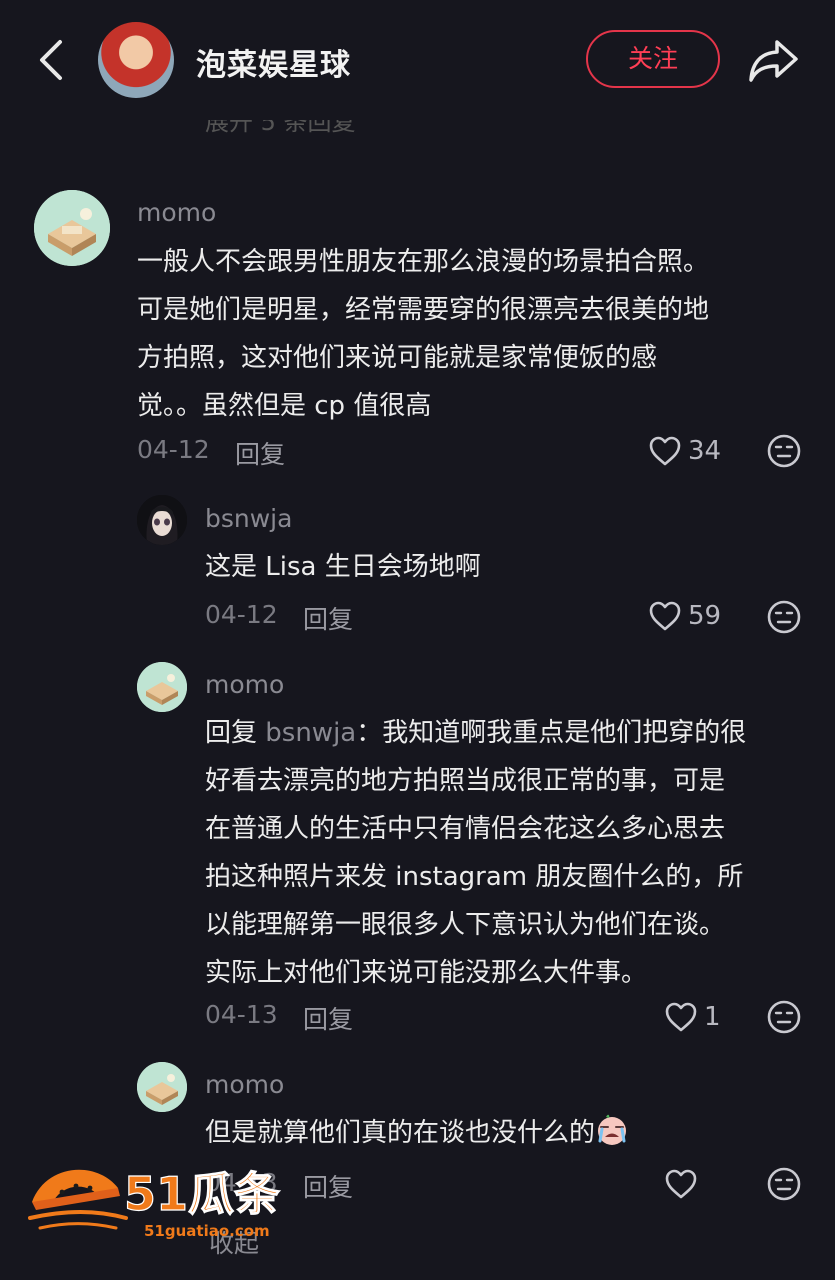 The image size is (835, 1280). Describe the element at coordinates (465, 829) in the screenshot. I see `comment-line: 在普通人的生活中只有情侣会花这么多心思去` at that location.